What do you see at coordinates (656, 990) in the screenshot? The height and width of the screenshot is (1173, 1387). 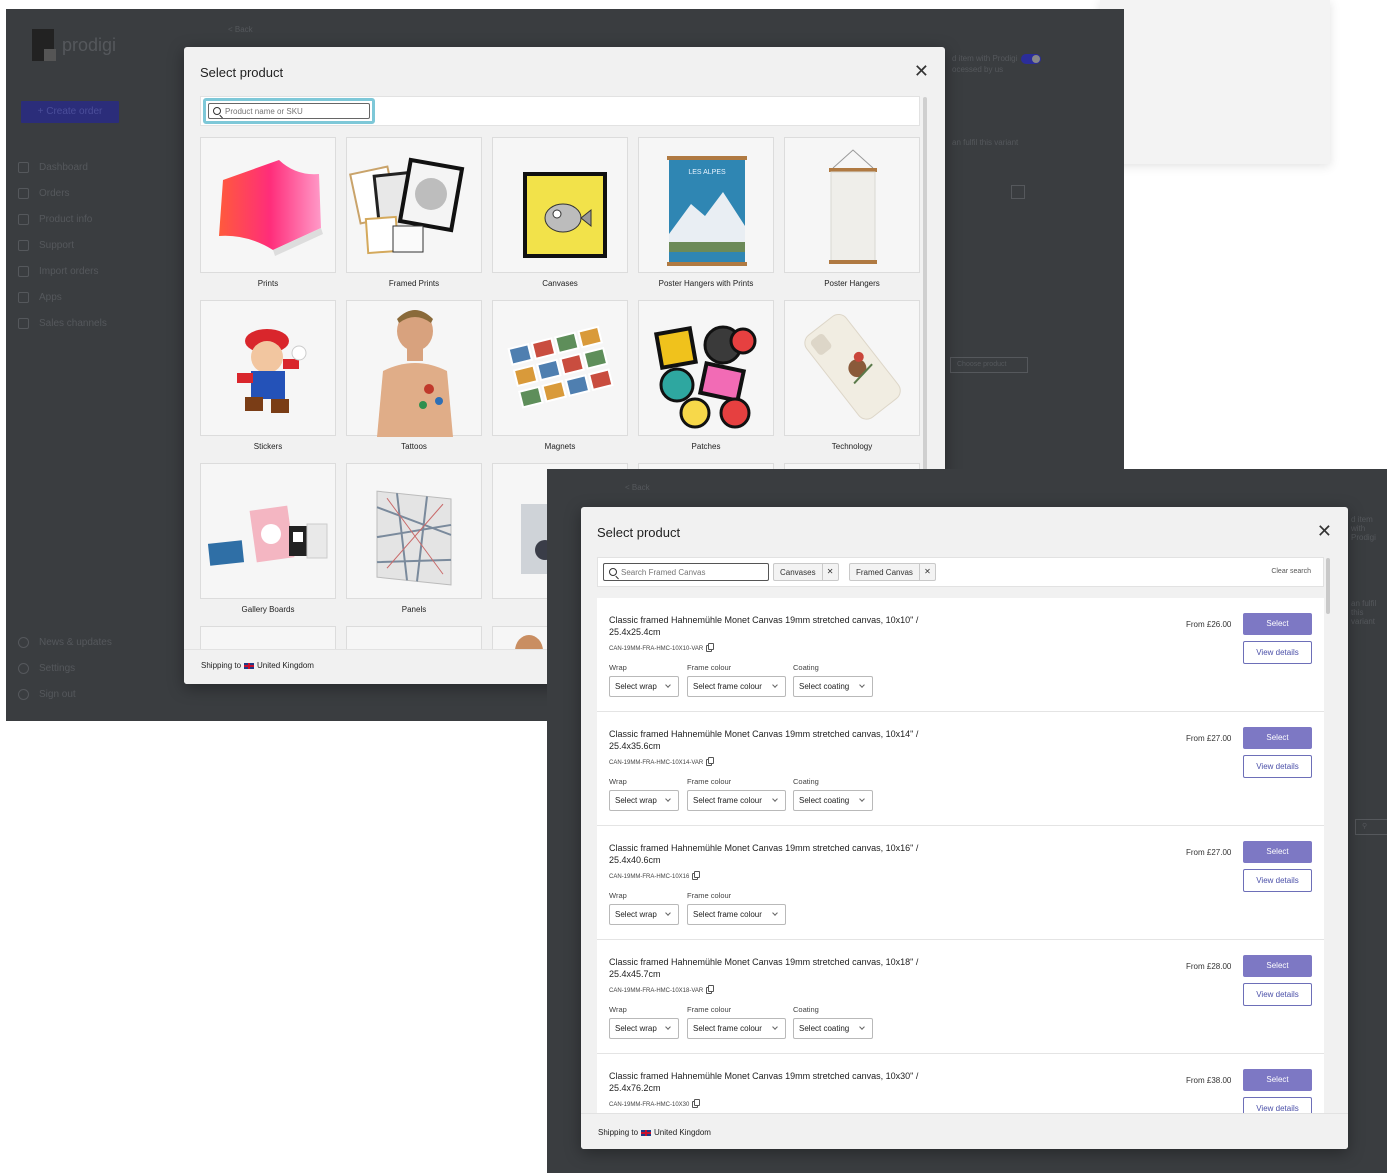 I see `sku-text: CAN-19MM-FRA-HMC-10X18-VAR` at bounding box center [656, 990].